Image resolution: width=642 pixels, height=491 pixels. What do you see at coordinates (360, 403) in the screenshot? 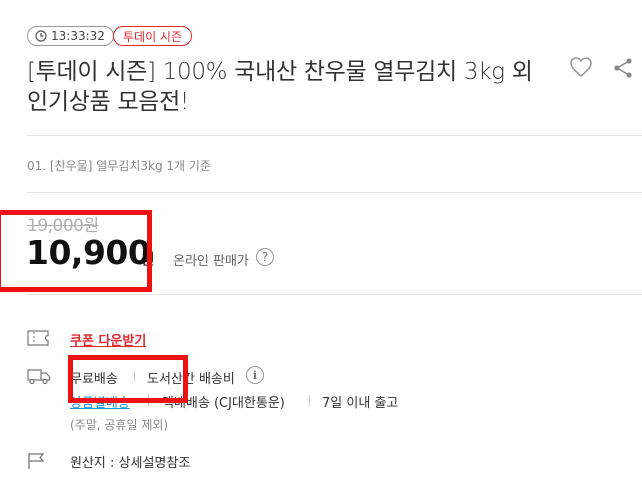
I see `dispatch-days: 7일 이내 출고` at bounding box center [360, 403].